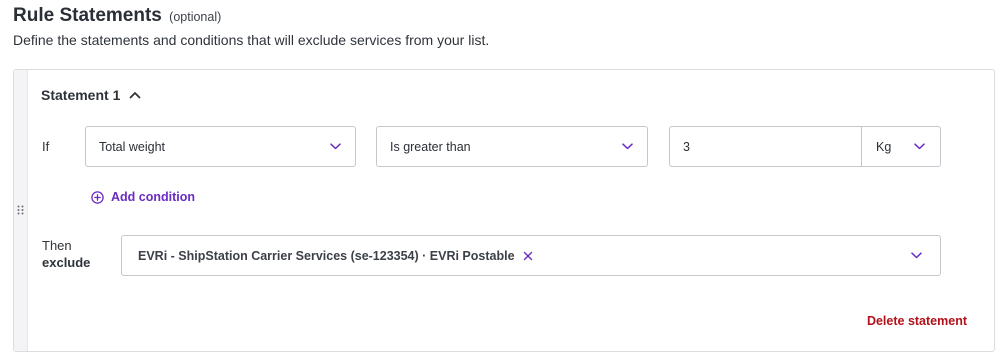 The image size is (1000, 357). Describe the element at coordinates (66, 262) in the screenshot. I see `then-action-text: exclude` at that location.